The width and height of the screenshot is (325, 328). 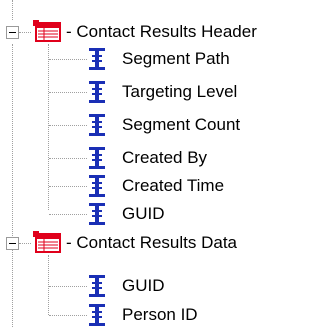 I want to click on tree-node-field: Created By, so click(x=164, y=158).